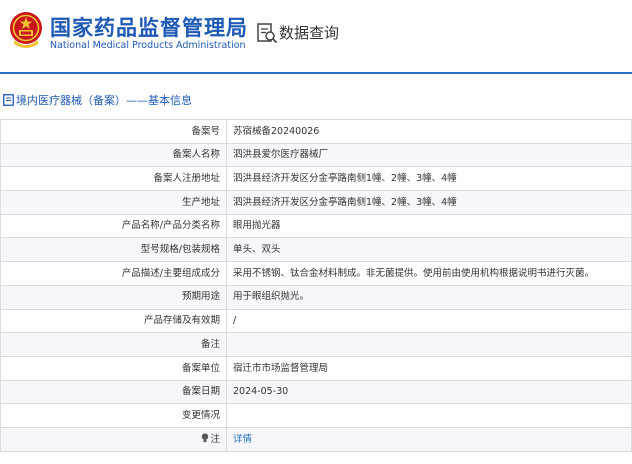 This screenshot has height=464, width=632. I want to click on row-label: 备案人注册地址, so click(113, 179).